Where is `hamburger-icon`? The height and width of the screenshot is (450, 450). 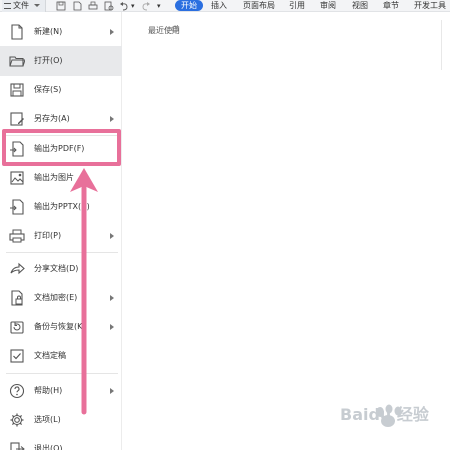 hamburger-icon is located at coordinates (7, 6).